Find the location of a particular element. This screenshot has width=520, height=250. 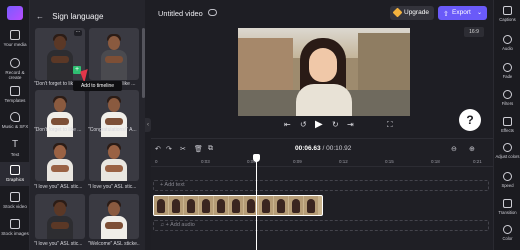

undo-icon: ↶ is located at coordinates (158, 149).